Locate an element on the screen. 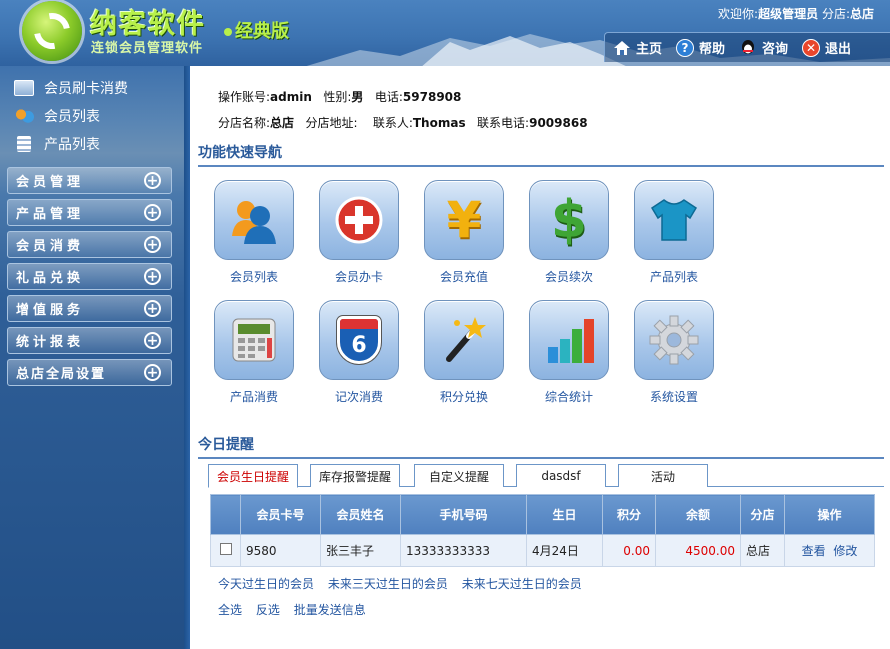  menu-product-management: 产品管理 + is located at coordinates (89, 212).